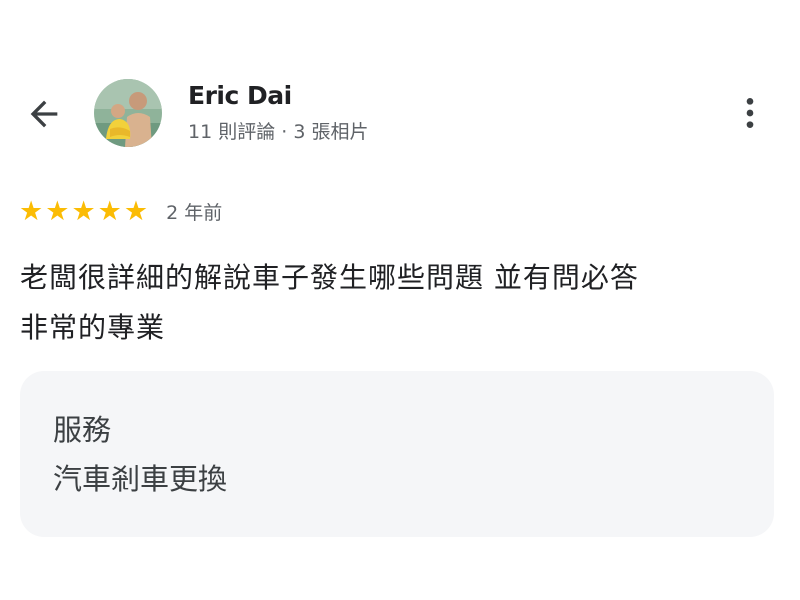  I want to click on arrow-back-icon, so click(44, 114).